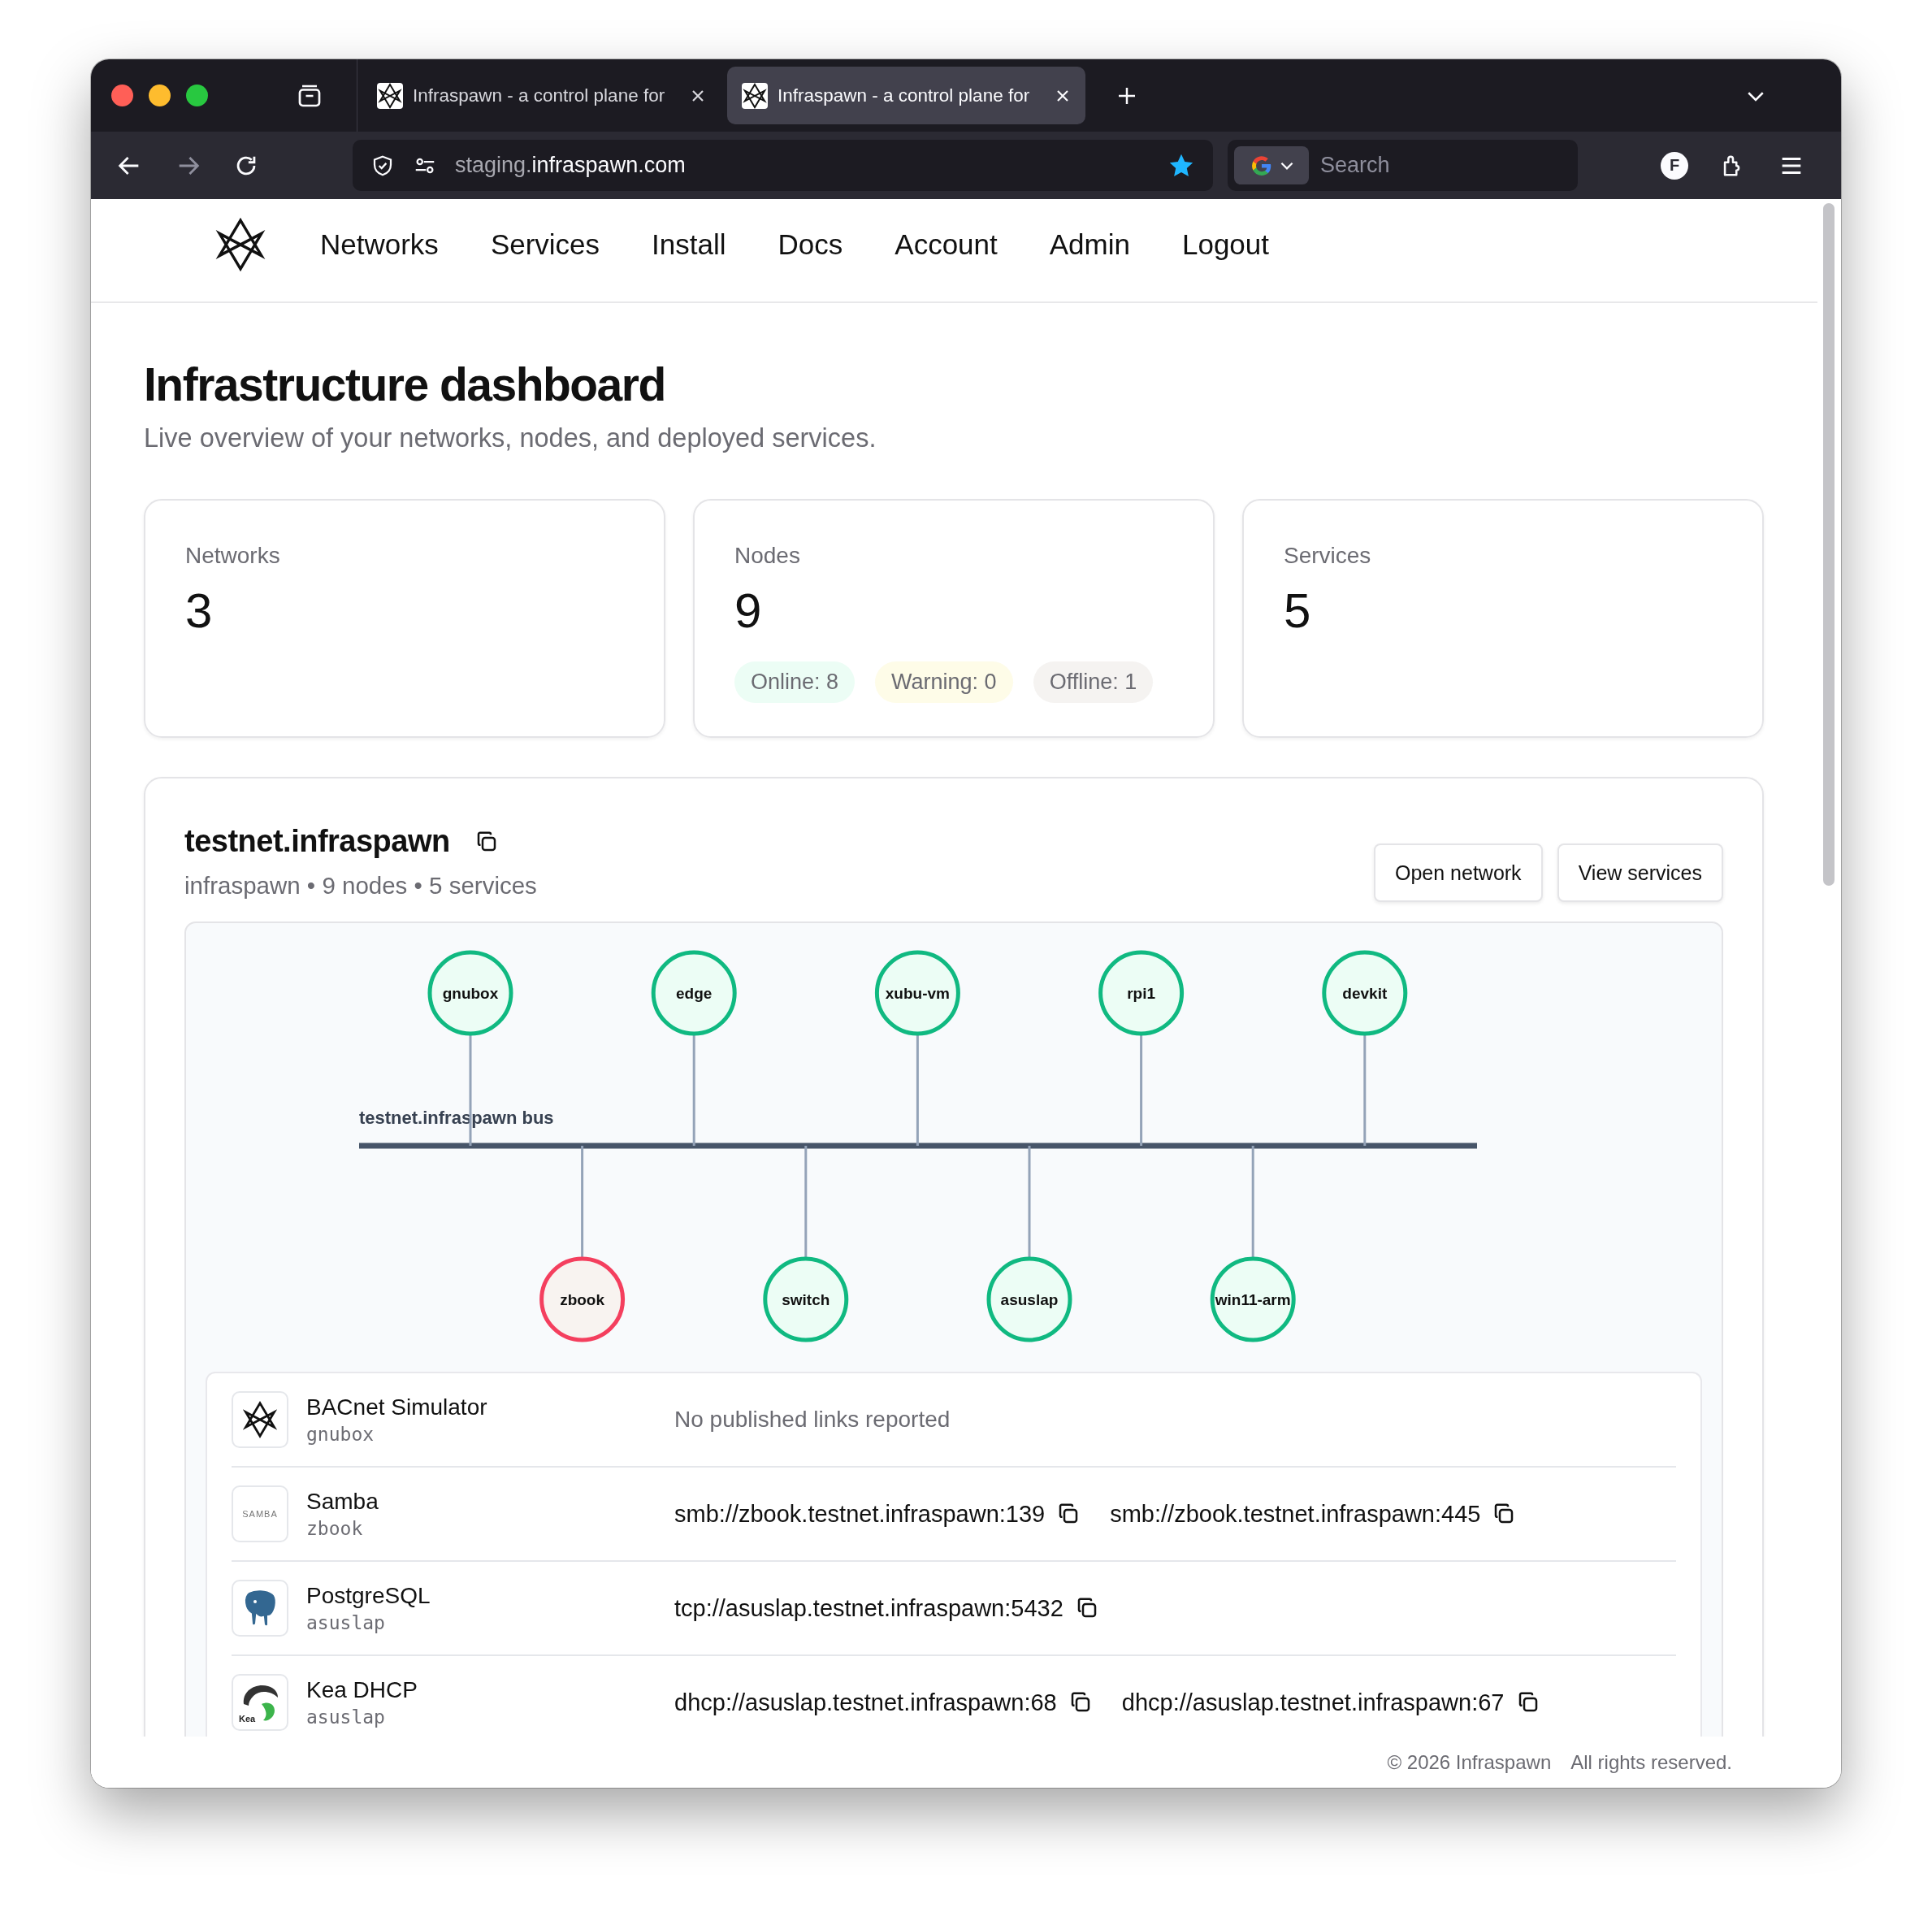  Describe the element at coordinates (1313, 1702) in the screenshot. I see `service-link: dhcp://asuslap.testnet.infraspawn:67` at that location.